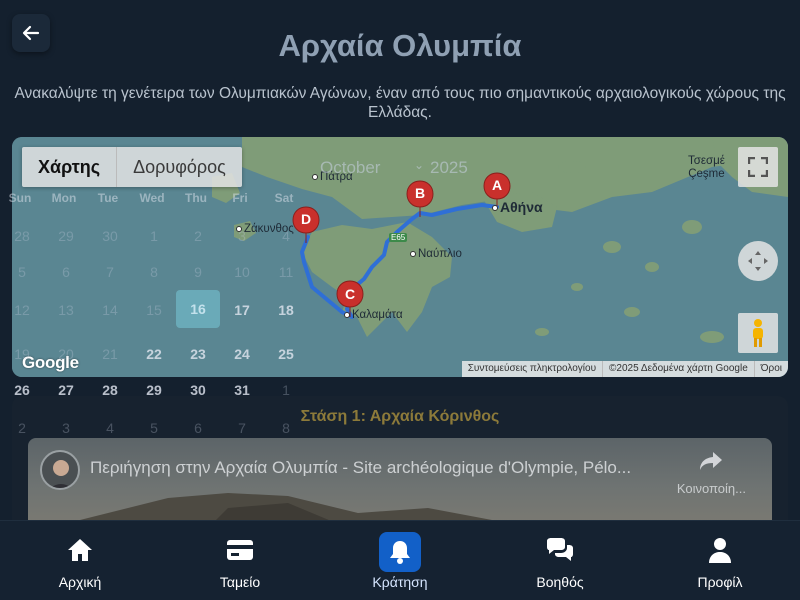  What do you see at coordinates (242, 354) in the screenshot?
I see `calendar-day: 24` at bounding box center [242, 354].